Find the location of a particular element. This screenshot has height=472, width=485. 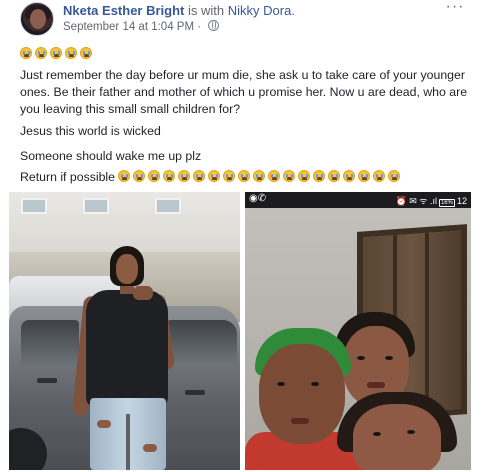

author-avatar is located at coordinates (37, 19).